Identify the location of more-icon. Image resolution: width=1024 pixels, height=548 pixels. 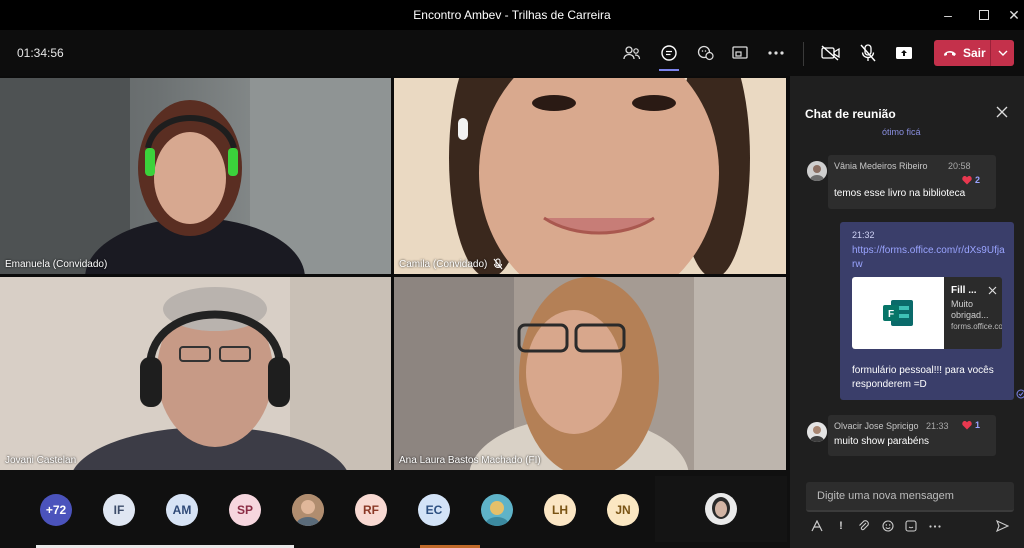
(776, 53).